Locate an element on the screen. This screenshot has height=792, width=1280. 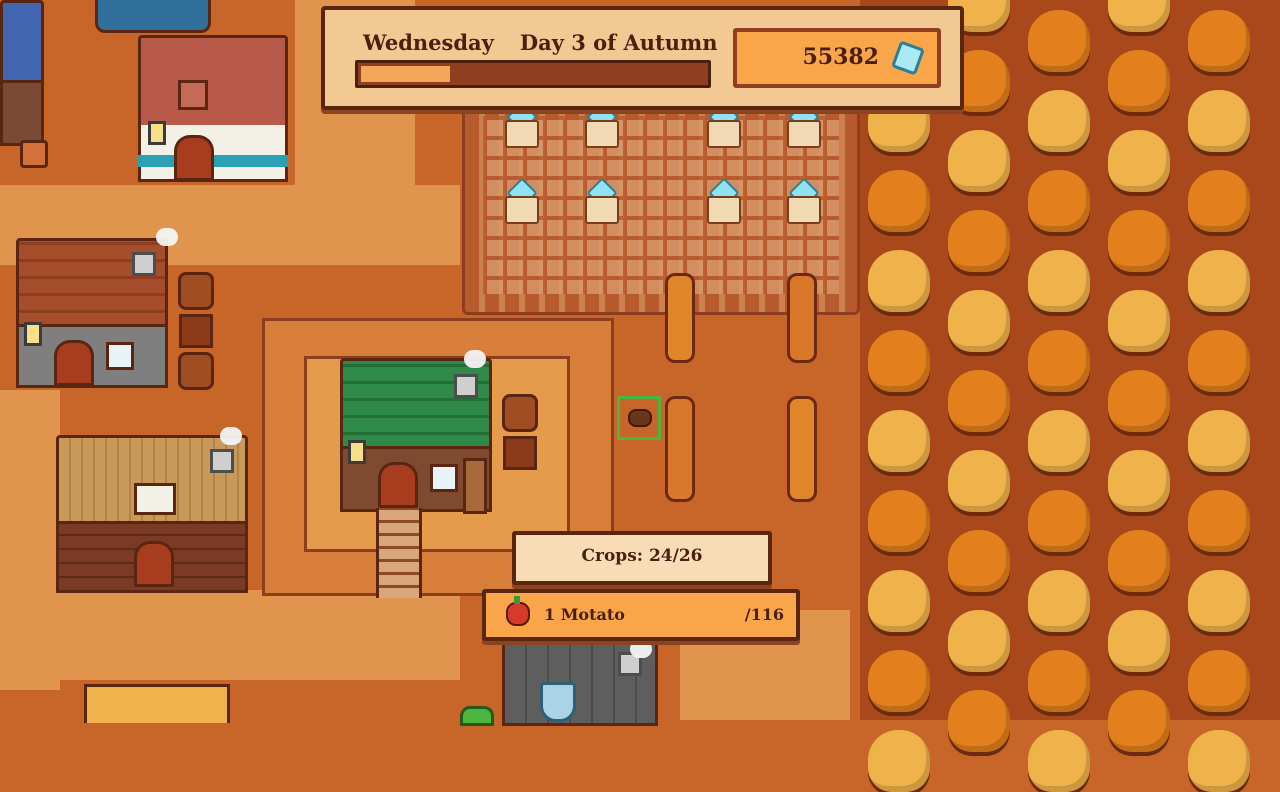
barn-door is located at coordinates (194, 158).